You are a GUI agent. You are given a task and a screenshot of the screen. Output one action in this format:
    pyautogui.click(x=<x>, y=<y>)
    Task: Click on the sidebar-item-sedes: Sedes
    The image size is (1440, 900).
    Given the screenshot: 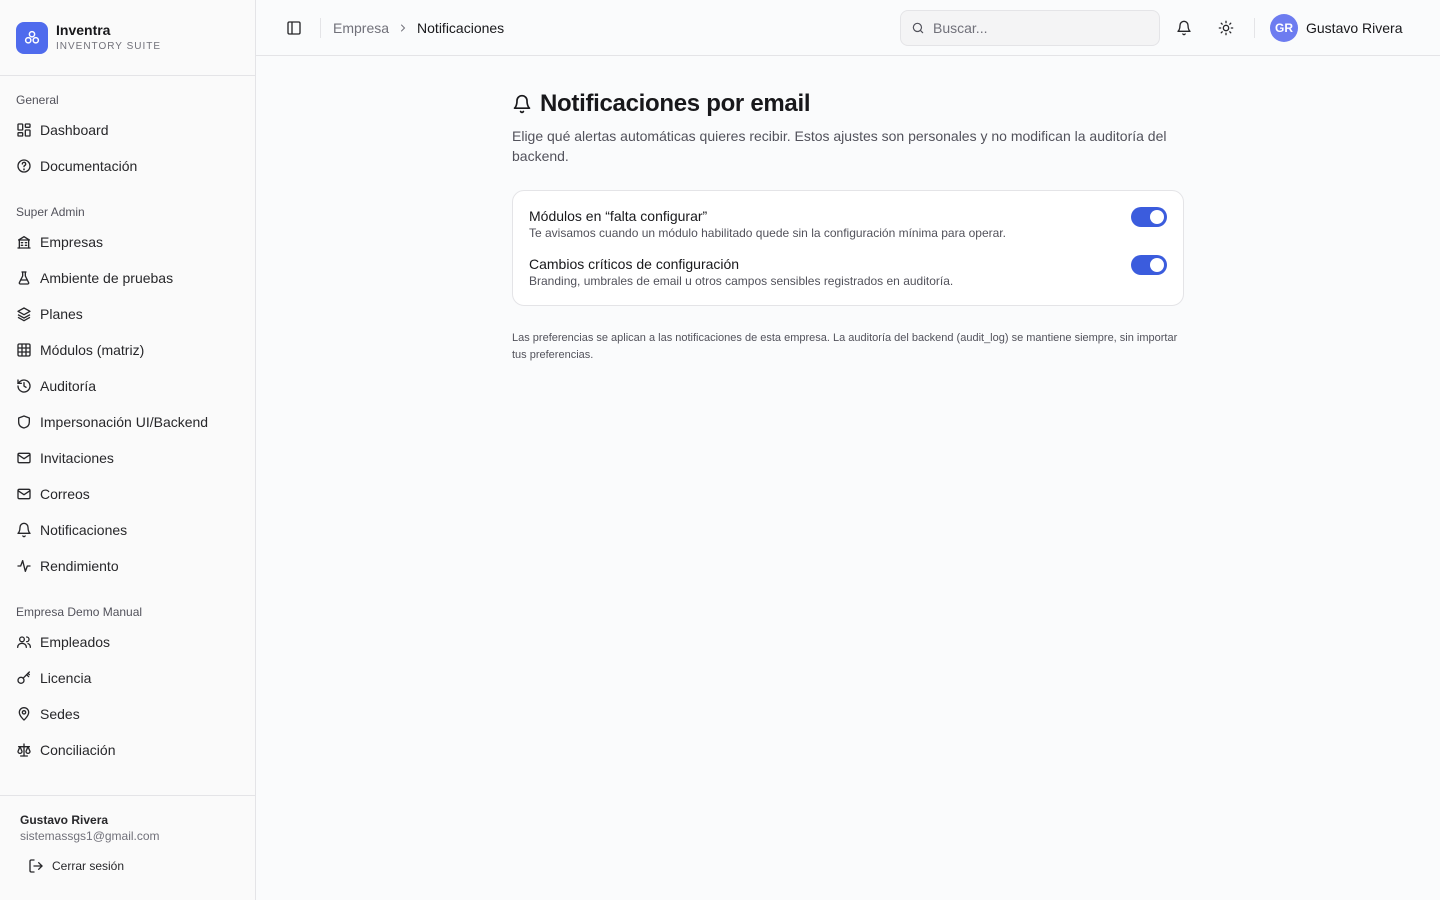 What is the action you would take?
    pyautogui.click(x=127, y=714)
    